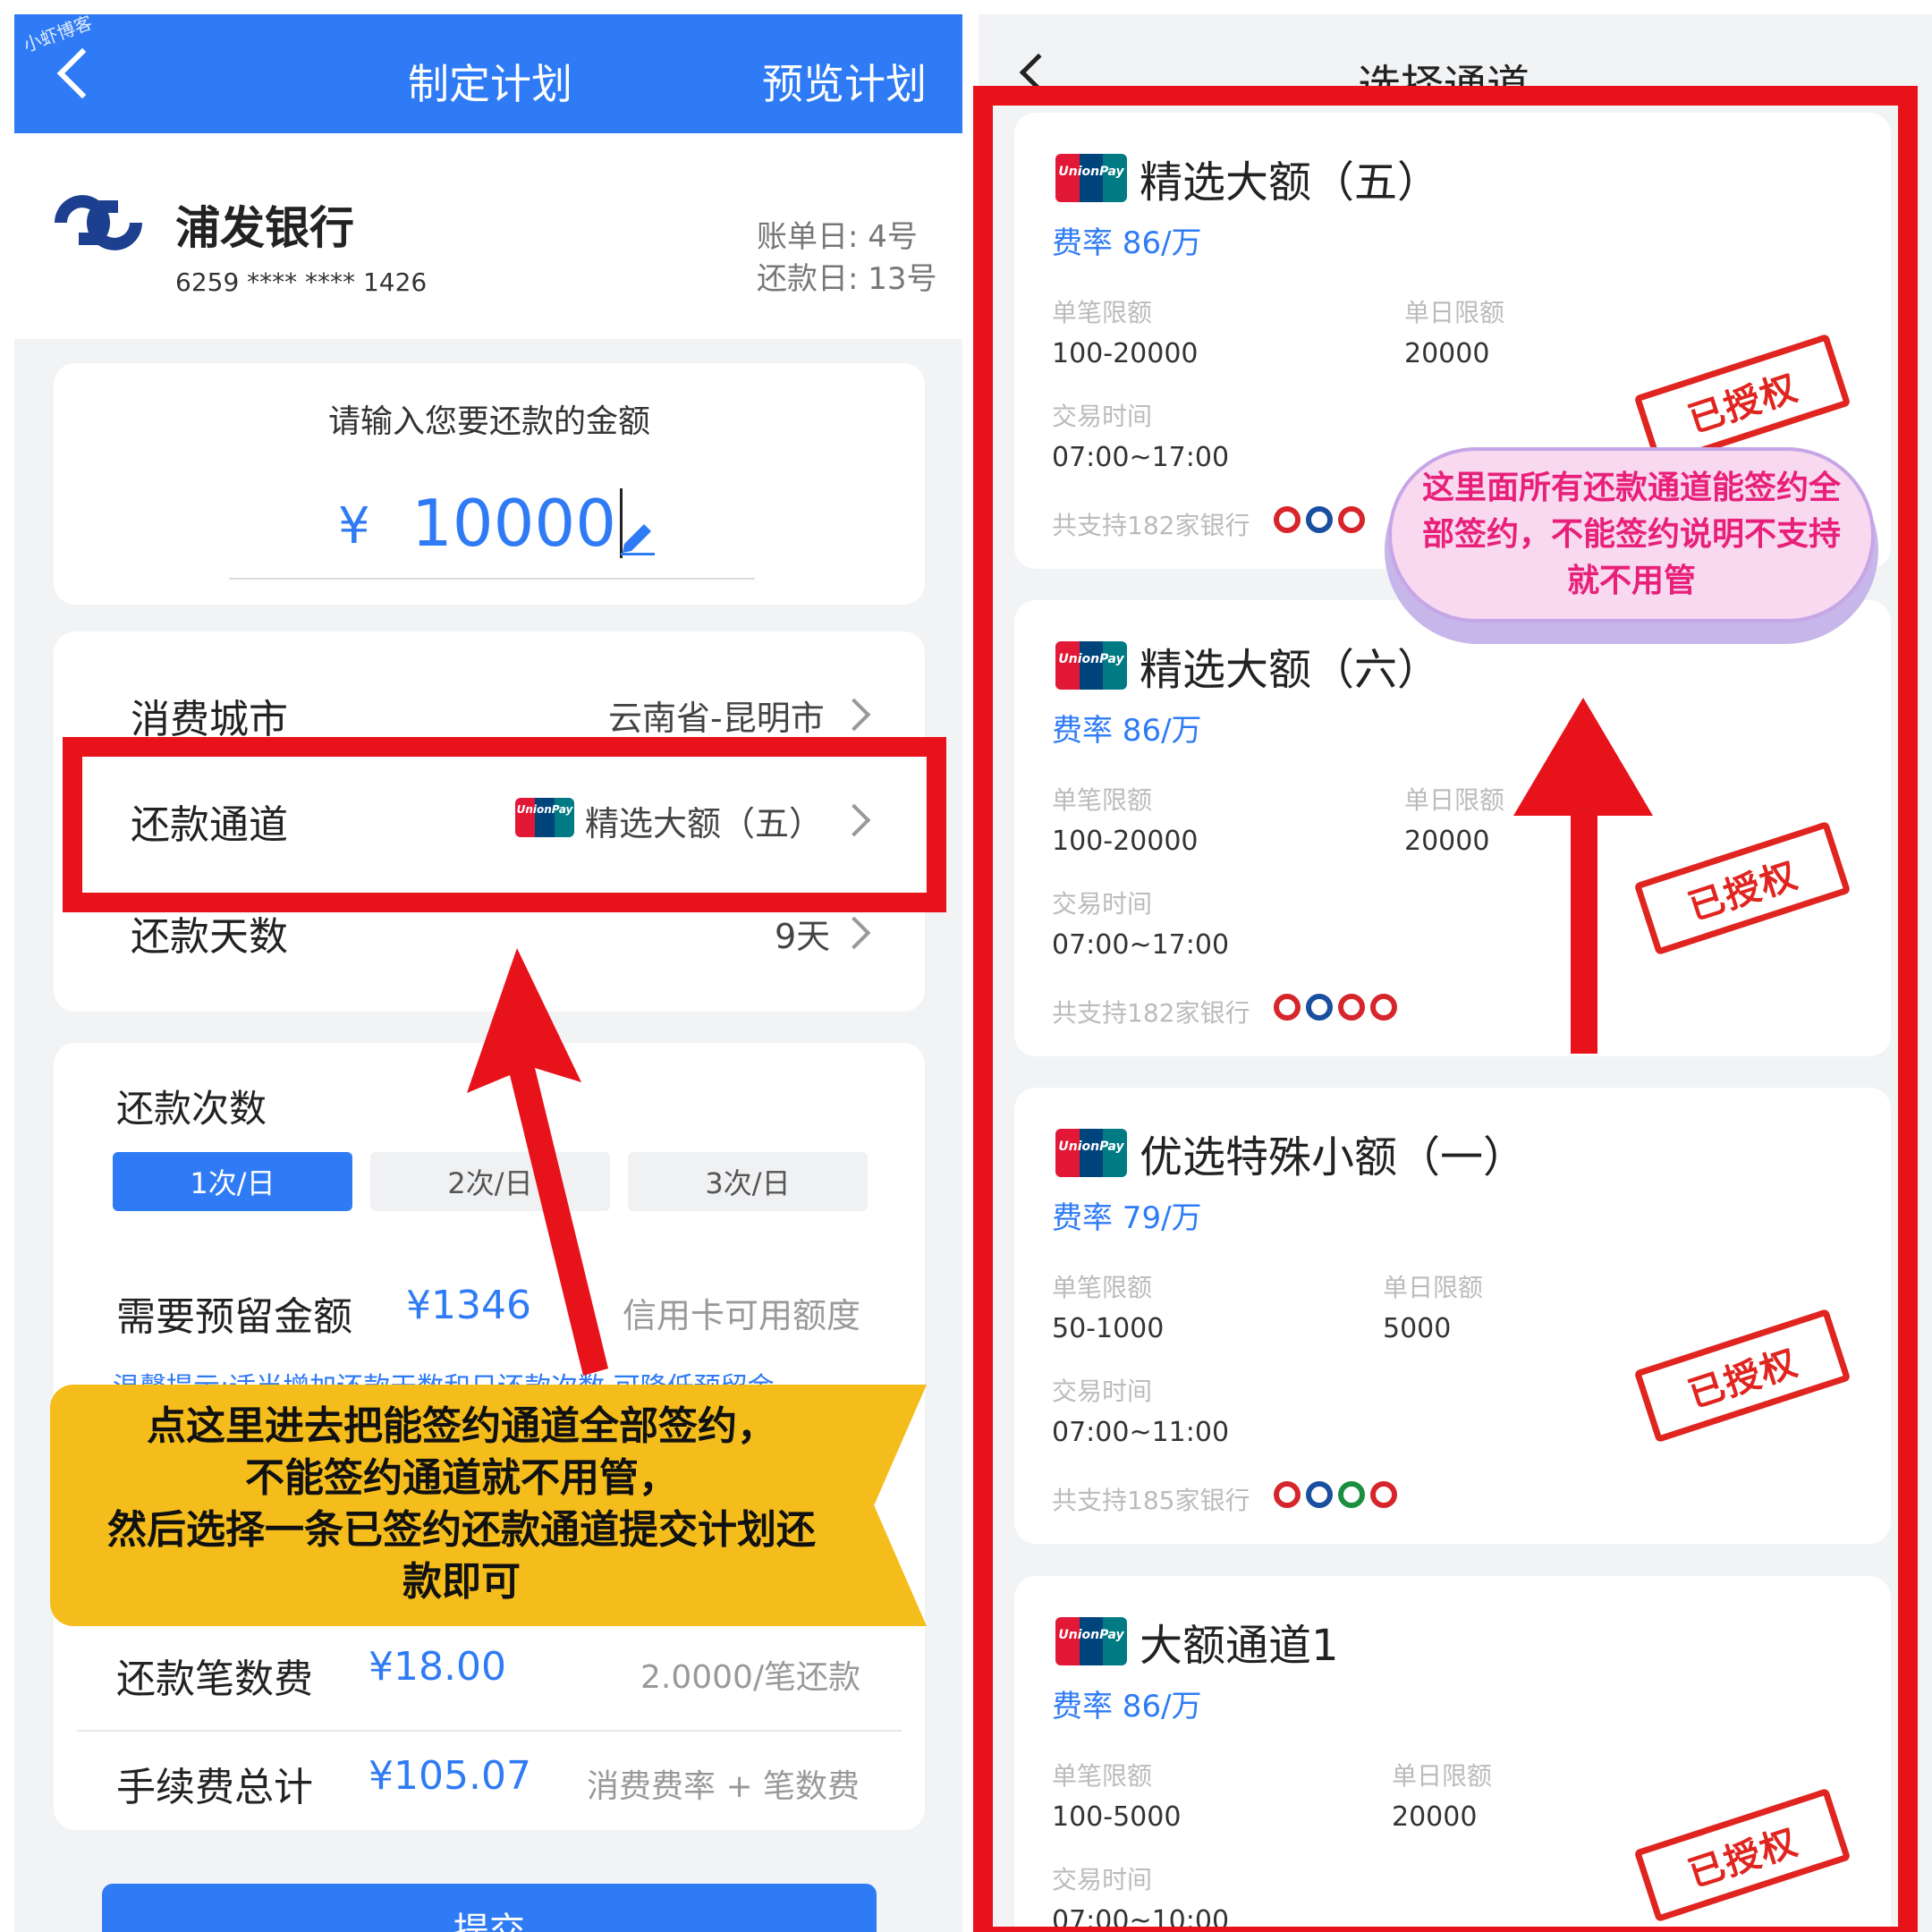  What do you see at coordinates (492, 579) in the screenshot?
I see `amount-underline` at bounding box center [492, 579].